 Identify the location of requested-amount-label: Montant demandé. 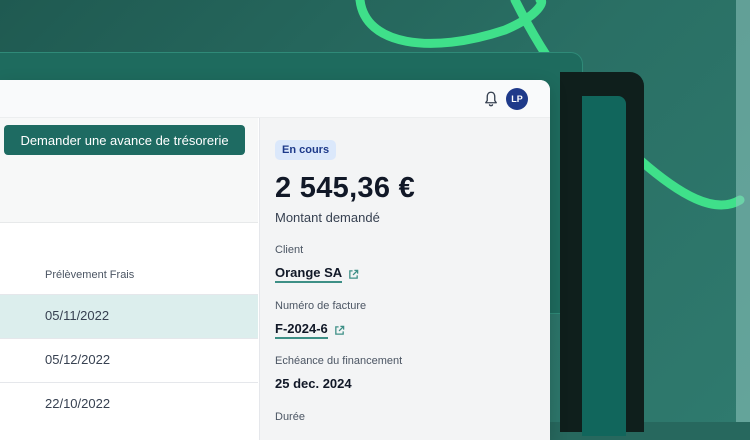
(327, 217).